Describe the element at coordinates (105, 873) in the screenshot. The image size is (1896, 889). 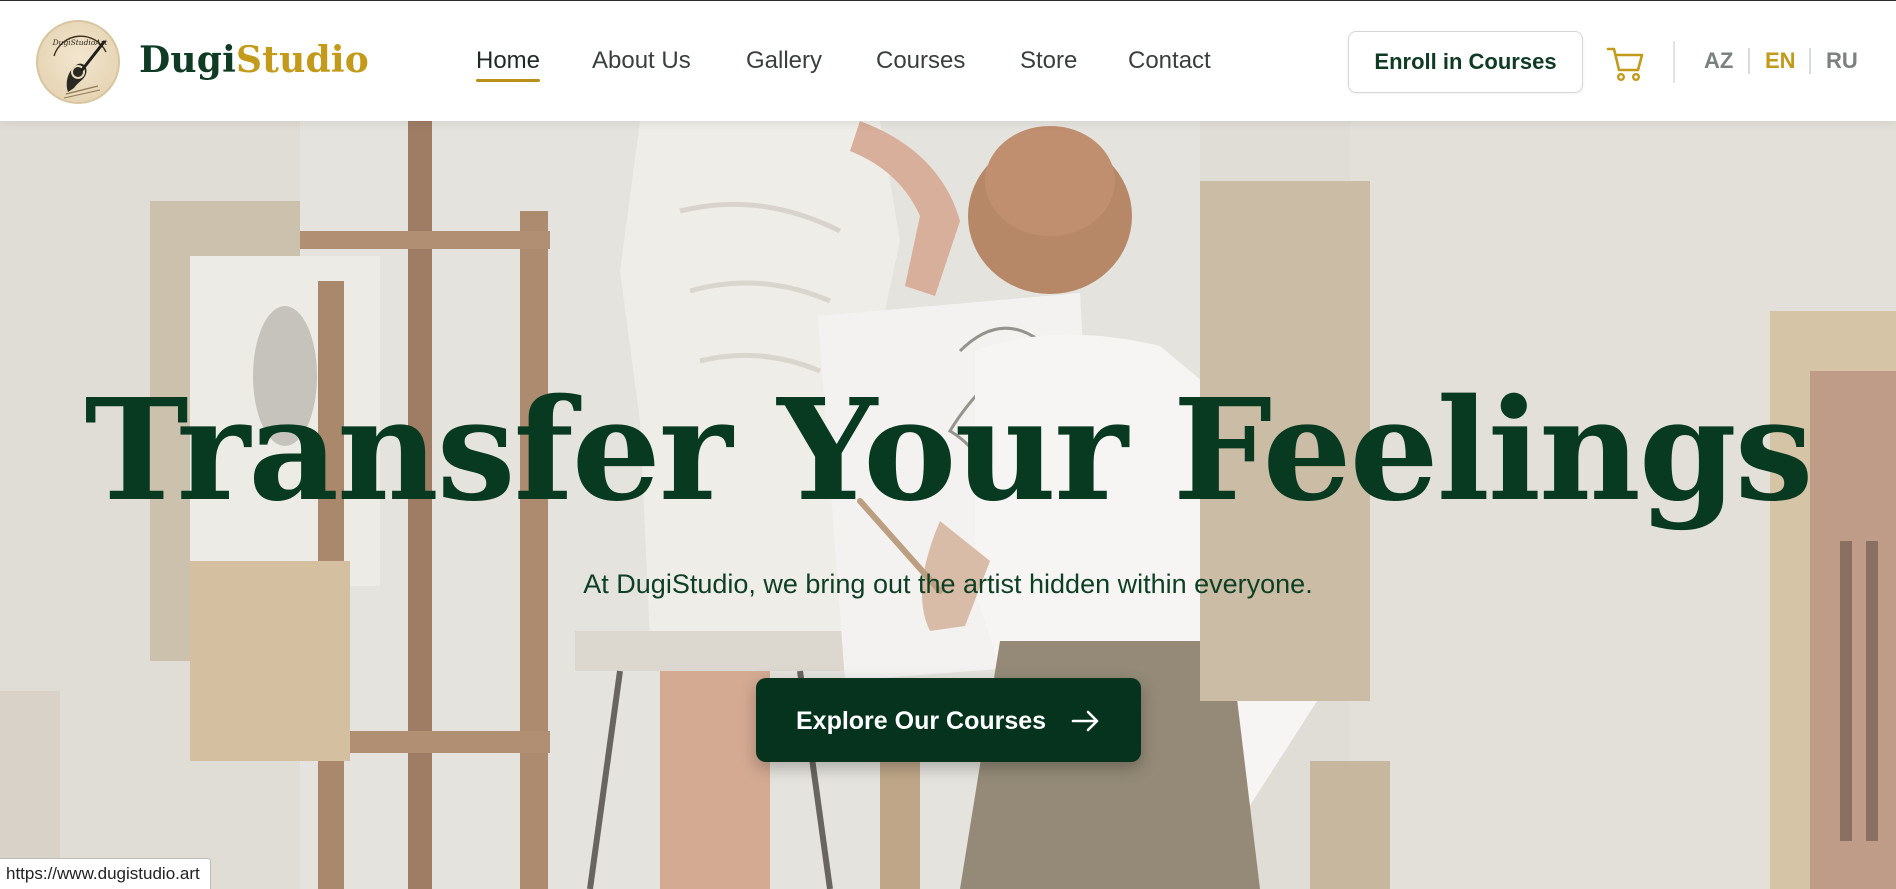
I see `status-bar-url: https://www.dugistudio.art` at that location.